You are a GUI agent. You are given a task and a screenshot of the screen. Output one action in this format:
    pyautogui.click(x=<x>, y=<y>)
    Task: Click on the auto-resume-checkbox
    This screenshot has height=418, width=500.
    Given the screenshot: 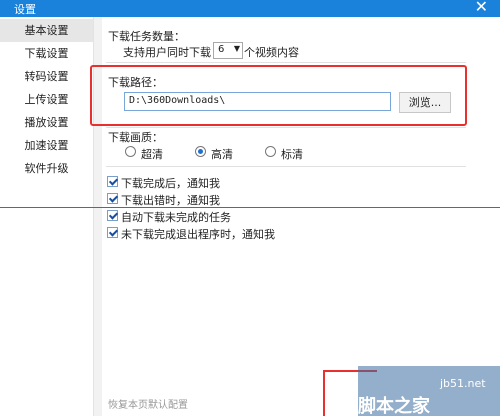 What is the action you would take?
    pyautogui.click(x=112, y=215)
    